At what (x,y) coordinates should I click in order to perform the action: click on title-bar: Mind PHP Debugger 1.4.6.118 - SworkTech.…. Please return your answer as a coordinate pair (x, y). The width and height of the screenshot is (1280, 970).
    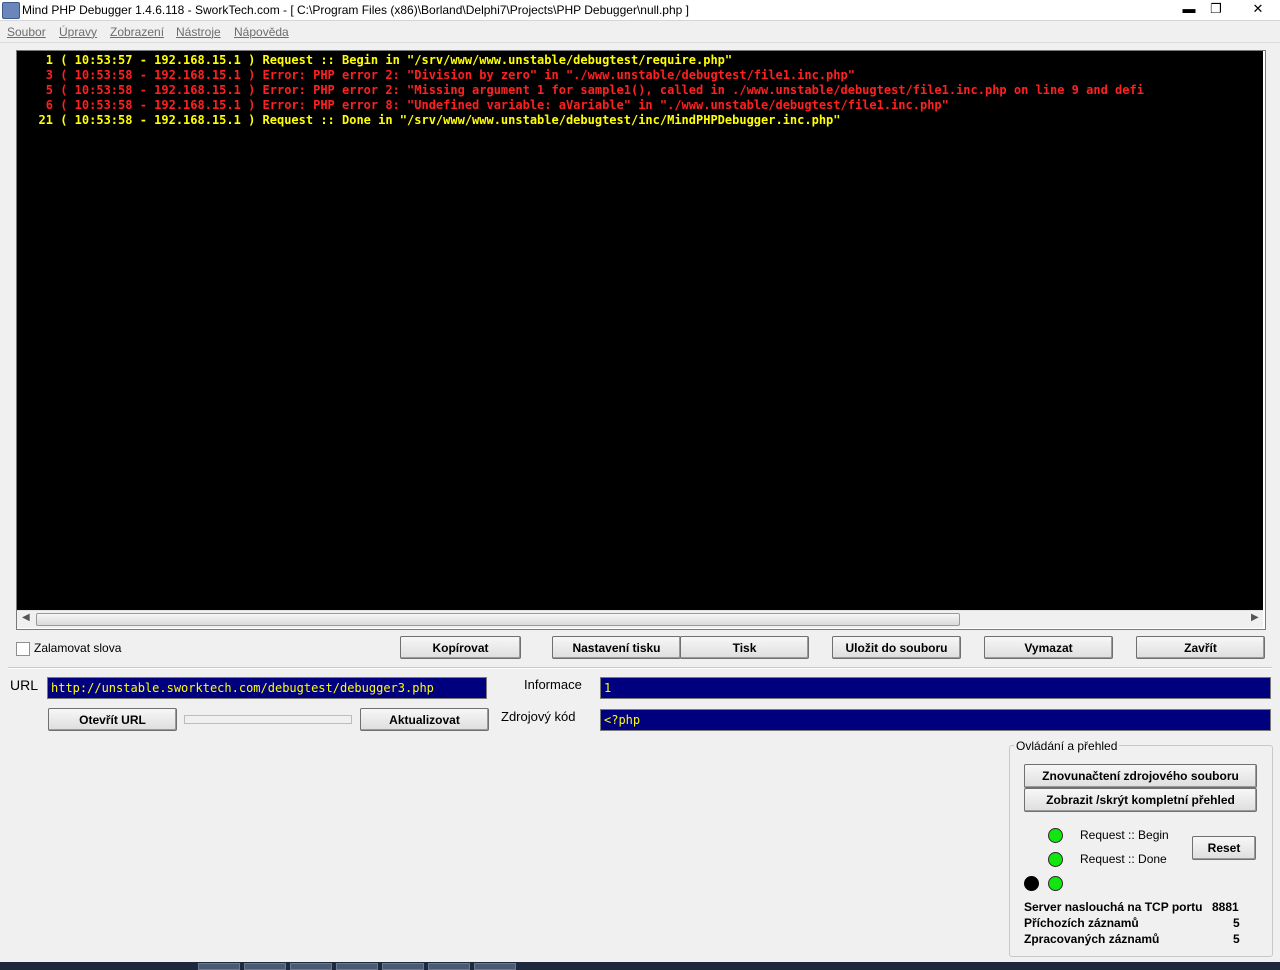
    Looking at the image, I should click on (640, 10).